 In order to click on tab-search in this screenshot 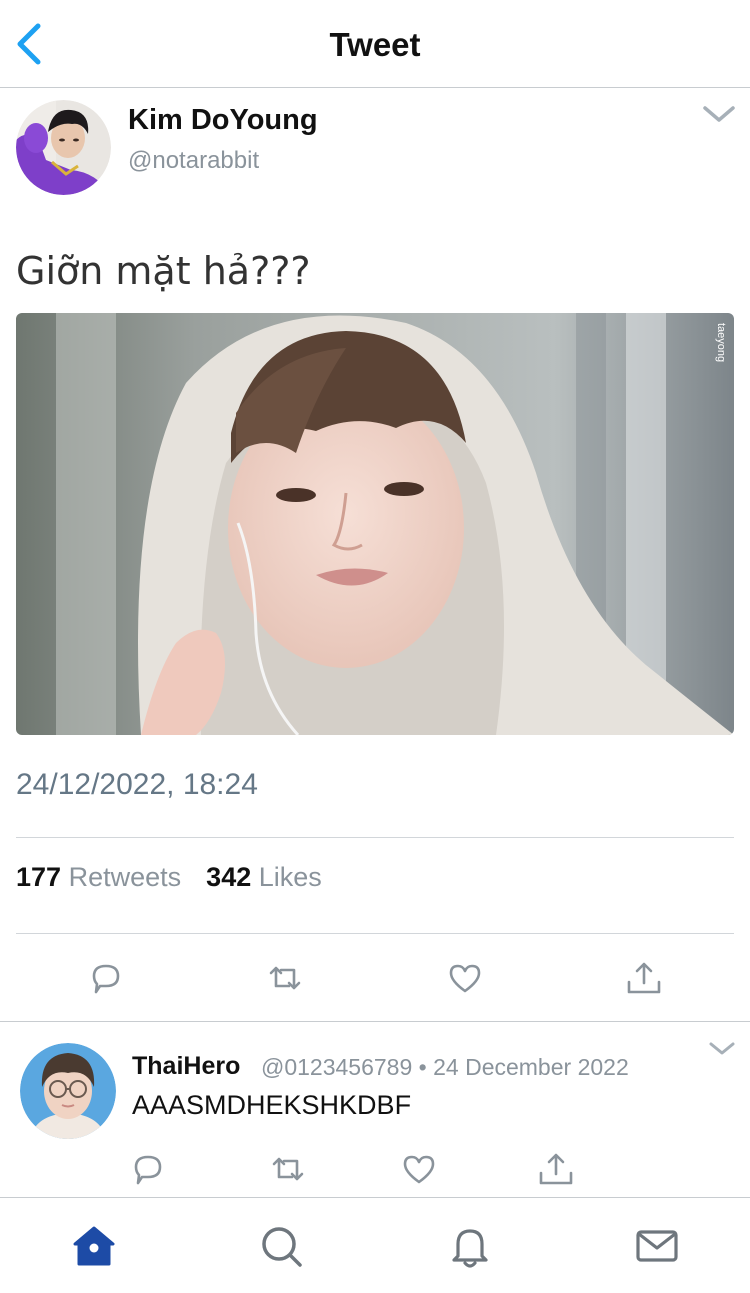, I will do `click(281, 1246)`.